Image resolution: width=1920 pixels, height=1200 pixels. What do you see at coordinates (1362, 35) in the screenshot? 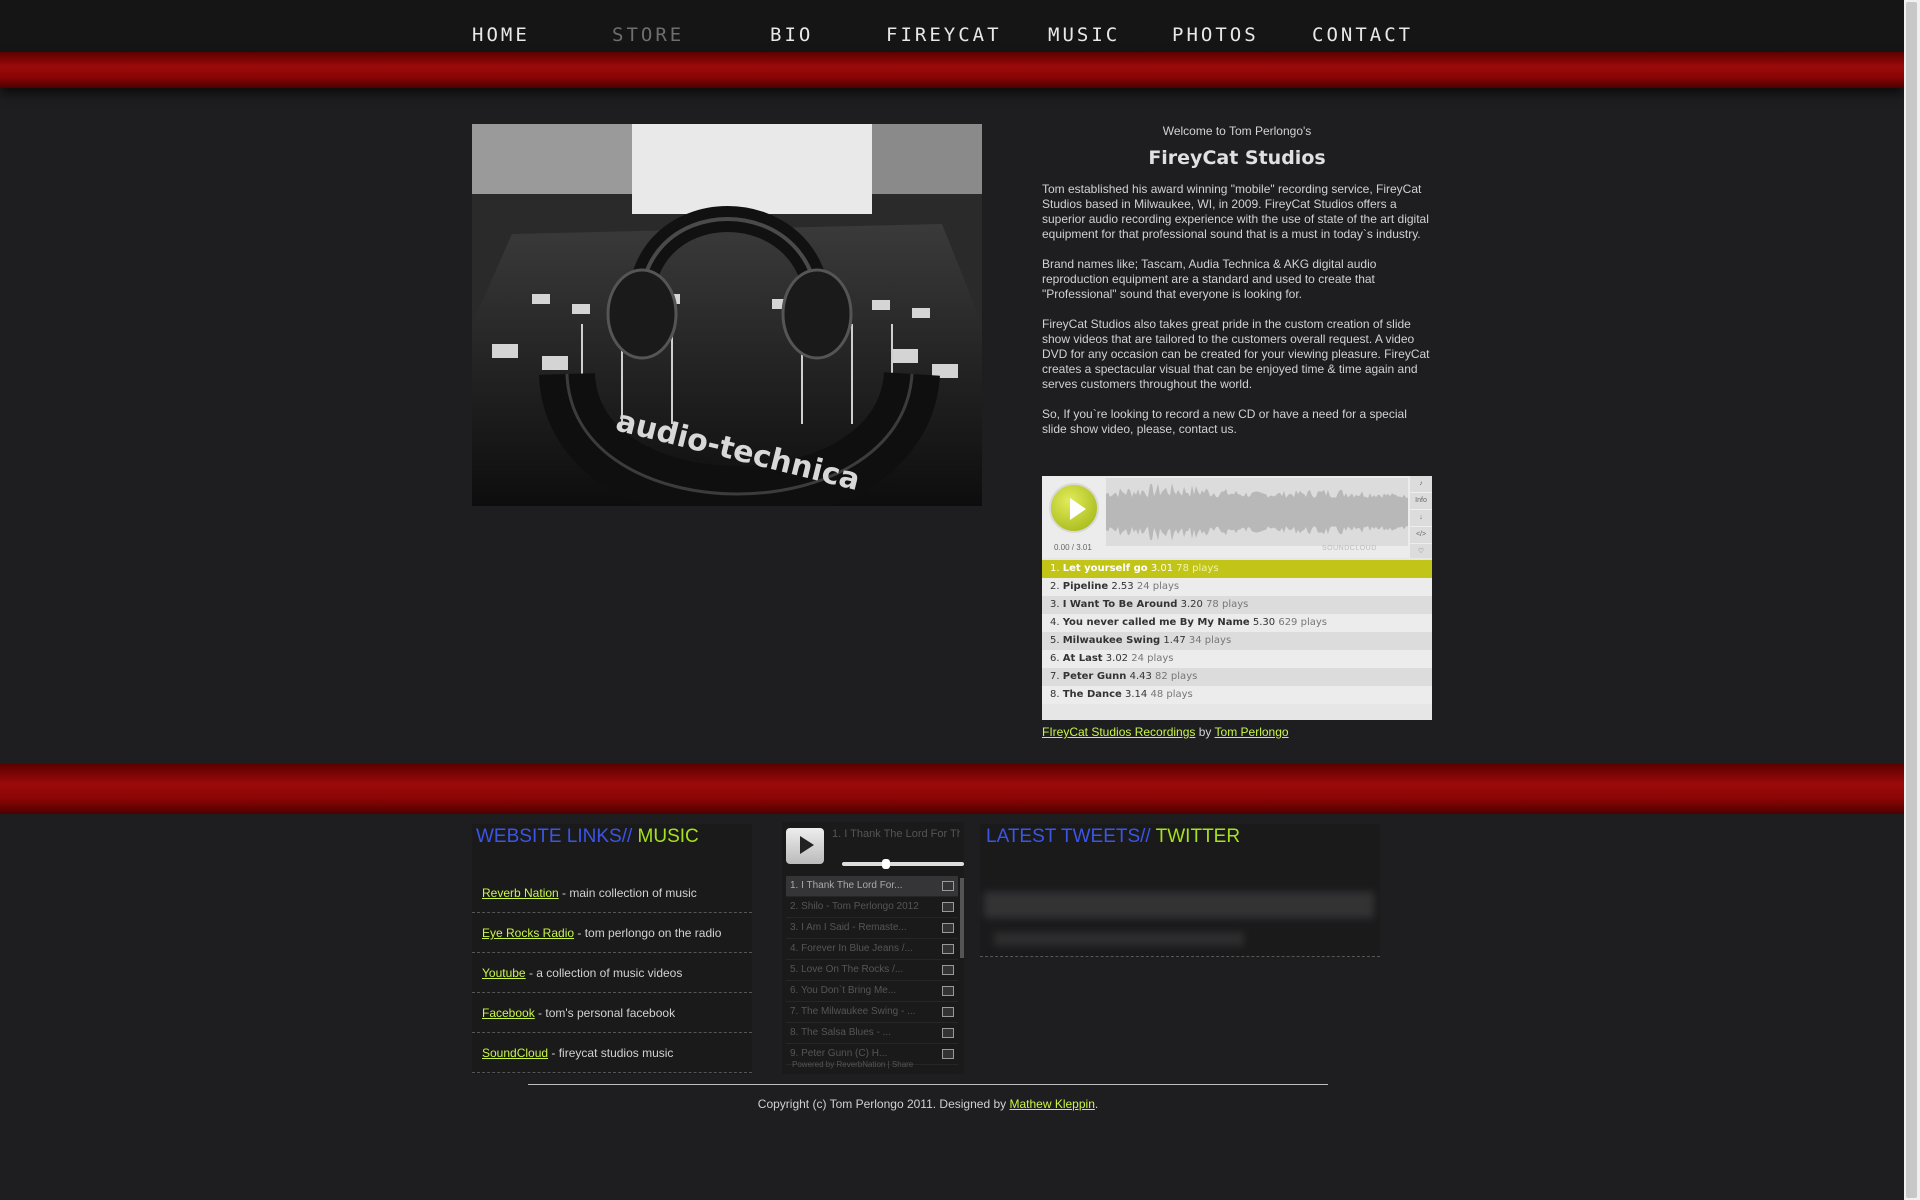
I see `nav-contact: CONTACT` at bounding box center [1362, 35].